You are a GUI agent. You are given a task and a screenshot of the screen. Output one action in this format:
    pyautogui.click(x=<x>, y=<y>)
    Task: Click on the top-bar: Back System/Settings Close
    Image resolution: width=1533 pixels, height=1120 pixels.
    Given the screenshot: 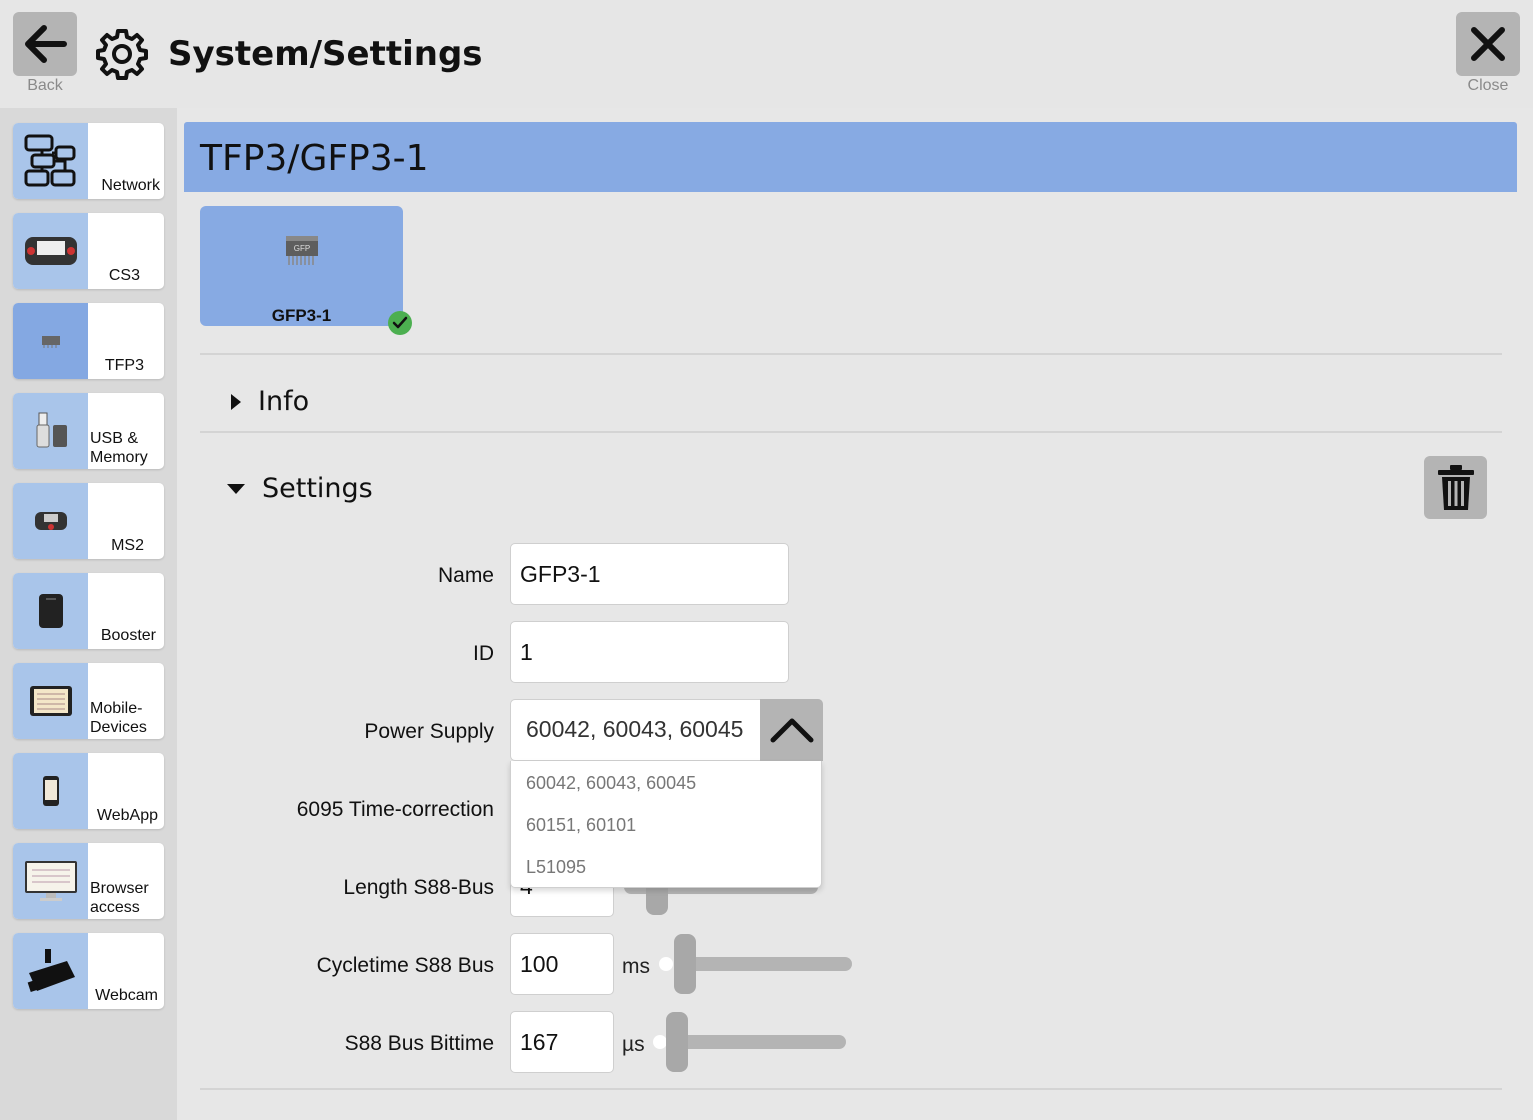 What is the action you would take?
    pyautogui.click(x=766, y=54)
    